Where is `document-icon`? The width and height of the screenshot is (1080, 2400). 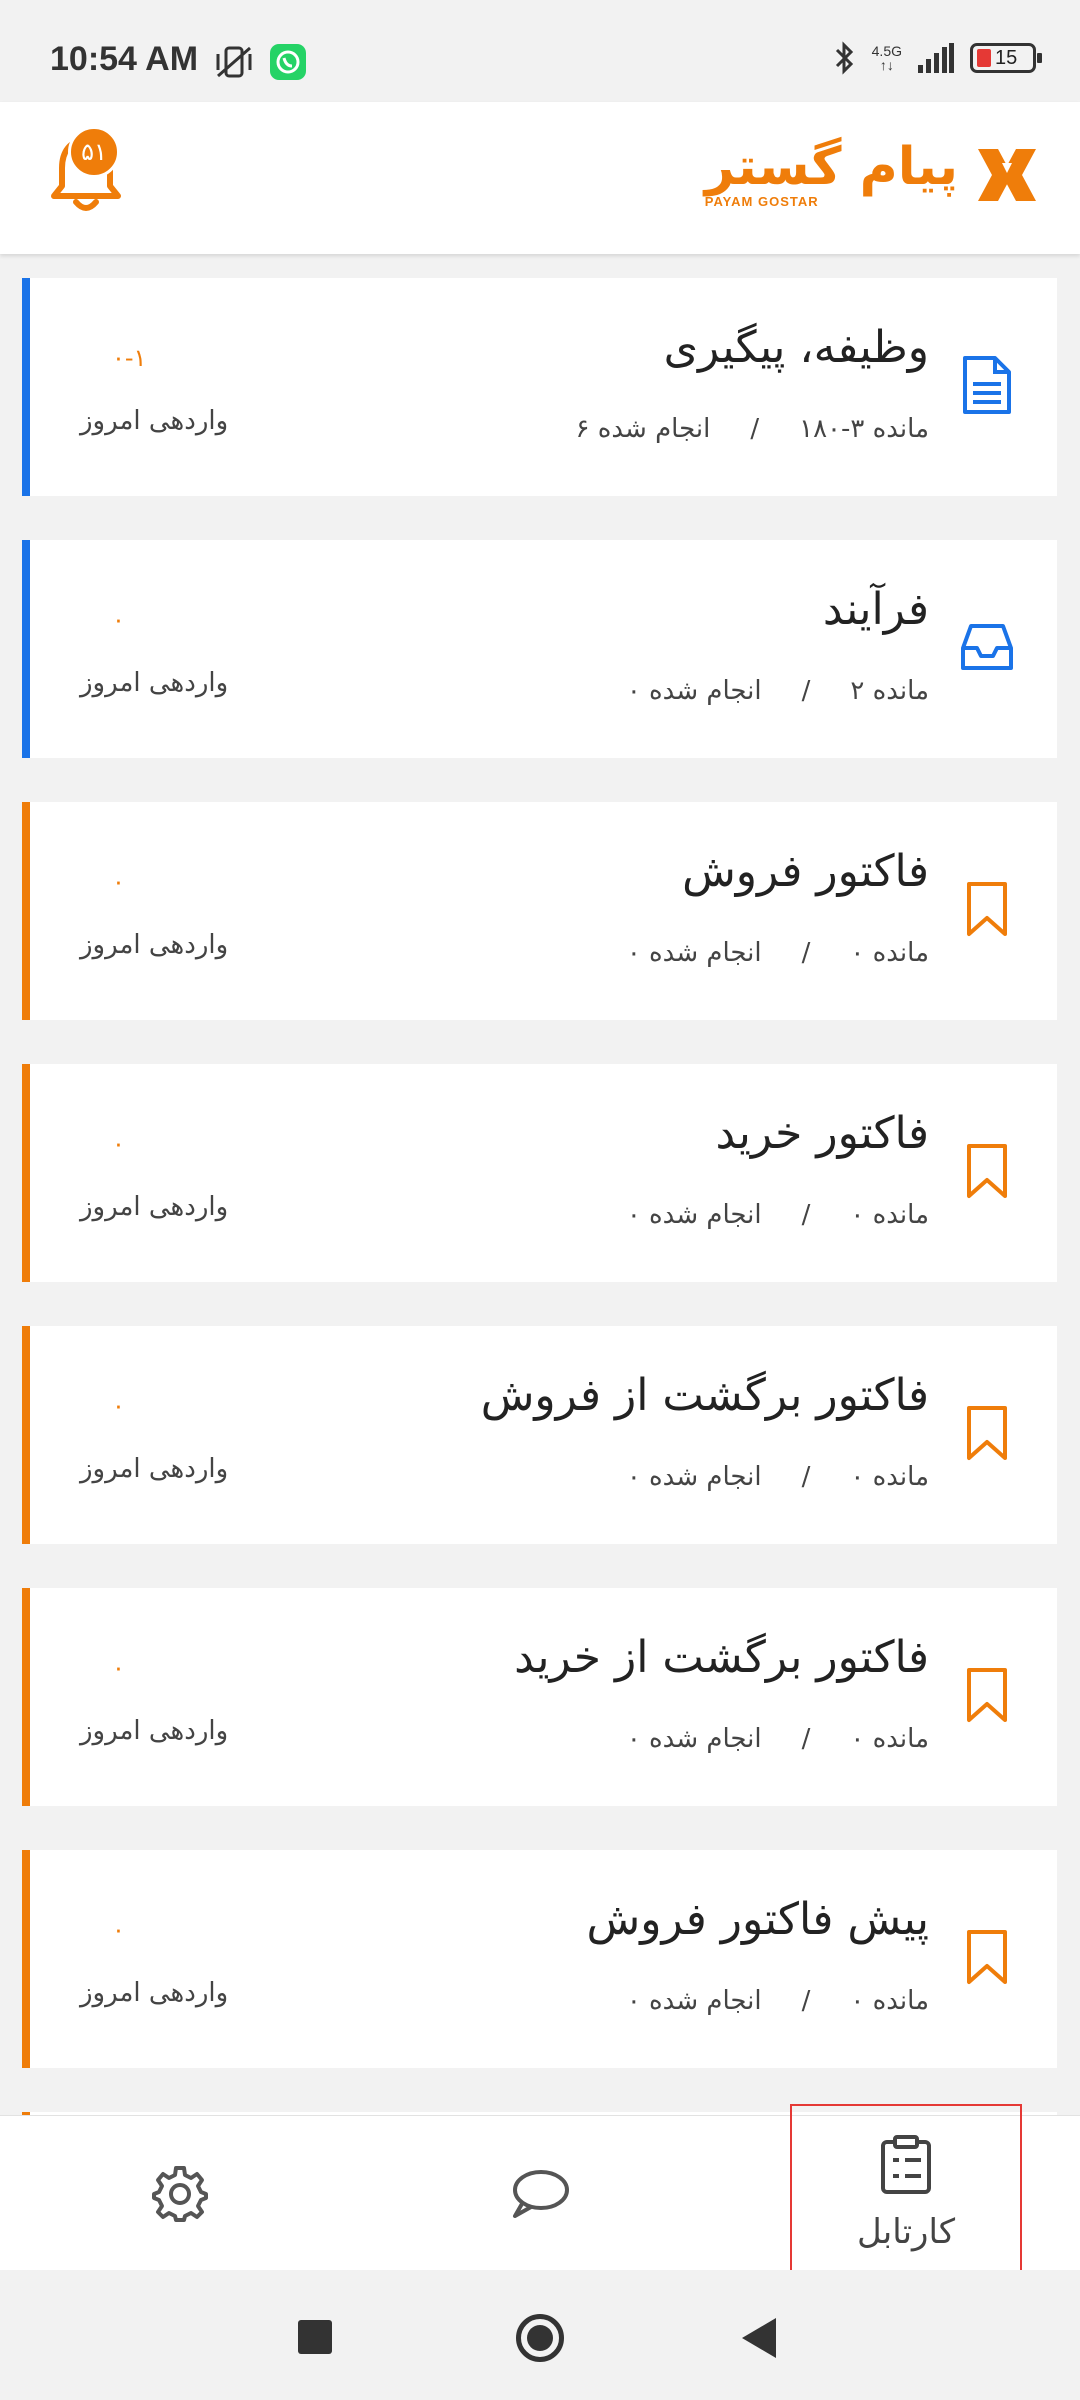
document-icon is located at coordinates (987, 385).